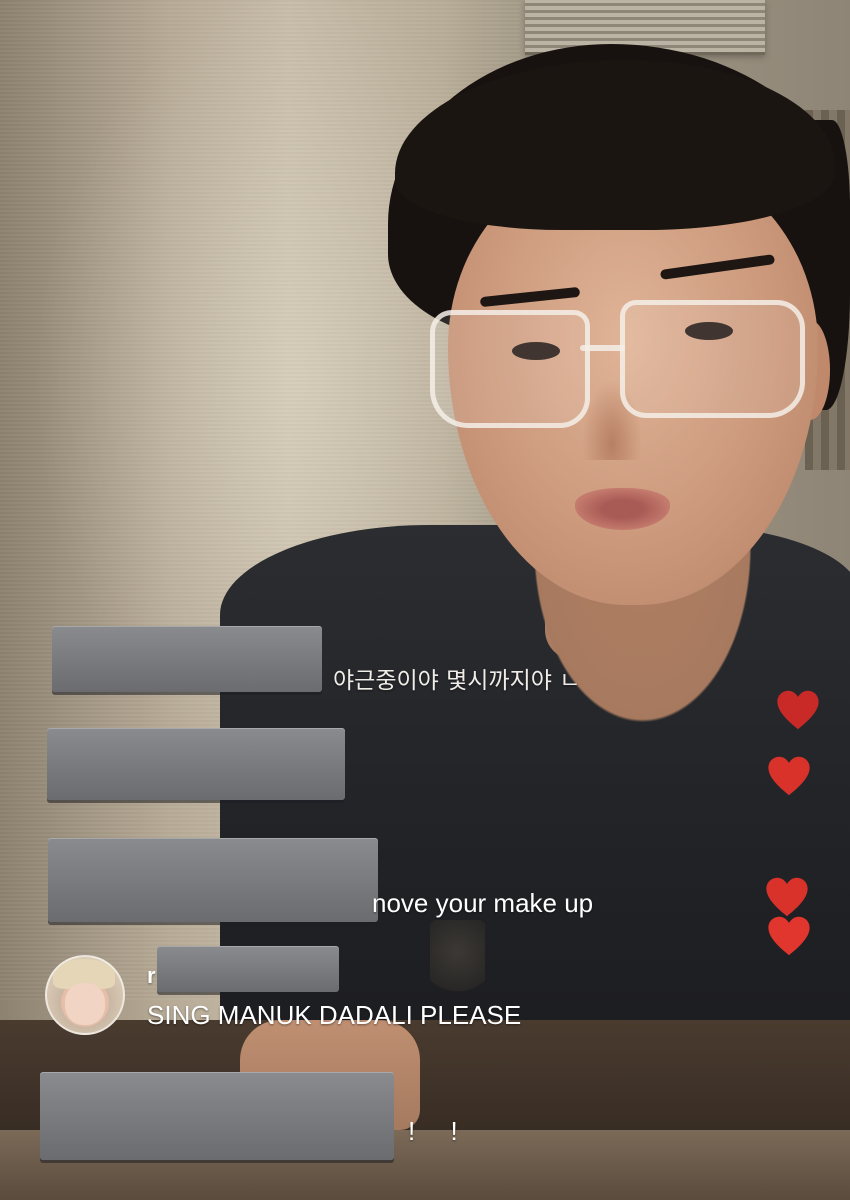 This screenshot has width=850, height=1200. Describe the element at coordinates (602, 348) in the screenshot. I see `glasses-bridge` at that location.